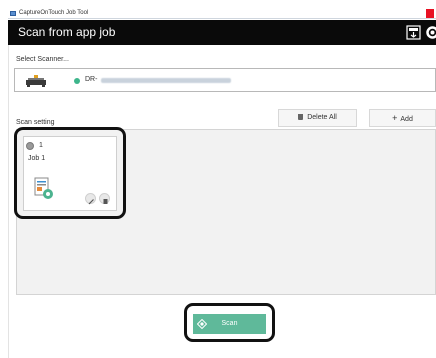 The height and width of the screenshot is (358, 436). What do you see at coordinates (395, 118) in the screenshot?
I see `plus-icon: +` at bounding box center [395, 118].